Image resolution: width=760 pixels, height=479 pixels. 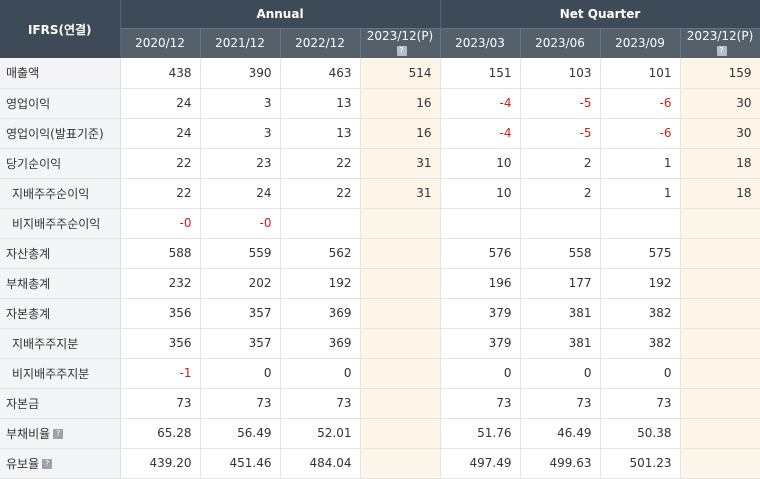 What do you see at coordinates (160, 73) in the screenshot?
I see `value-cell: 438` at bounding box center [160, 73].